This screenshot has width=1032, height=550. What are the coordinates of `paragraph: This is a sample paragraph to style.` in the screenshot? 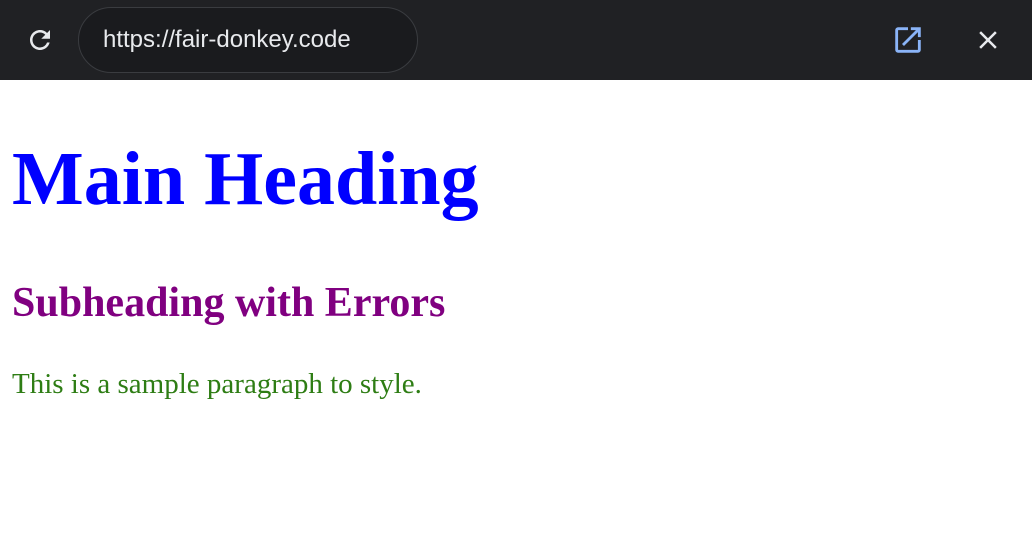 It's located at (217, 384).